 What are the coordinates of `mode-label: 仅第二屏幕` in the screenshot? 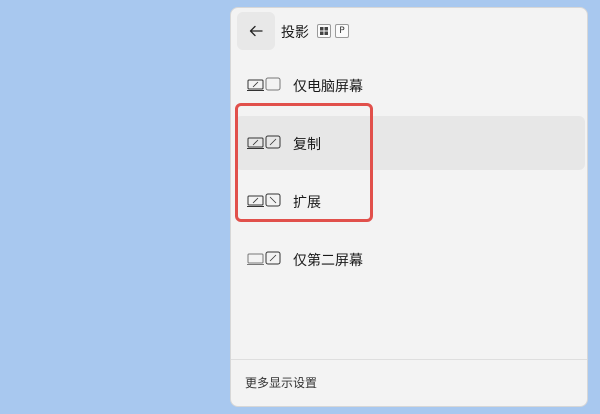 It's located at (328, 261).